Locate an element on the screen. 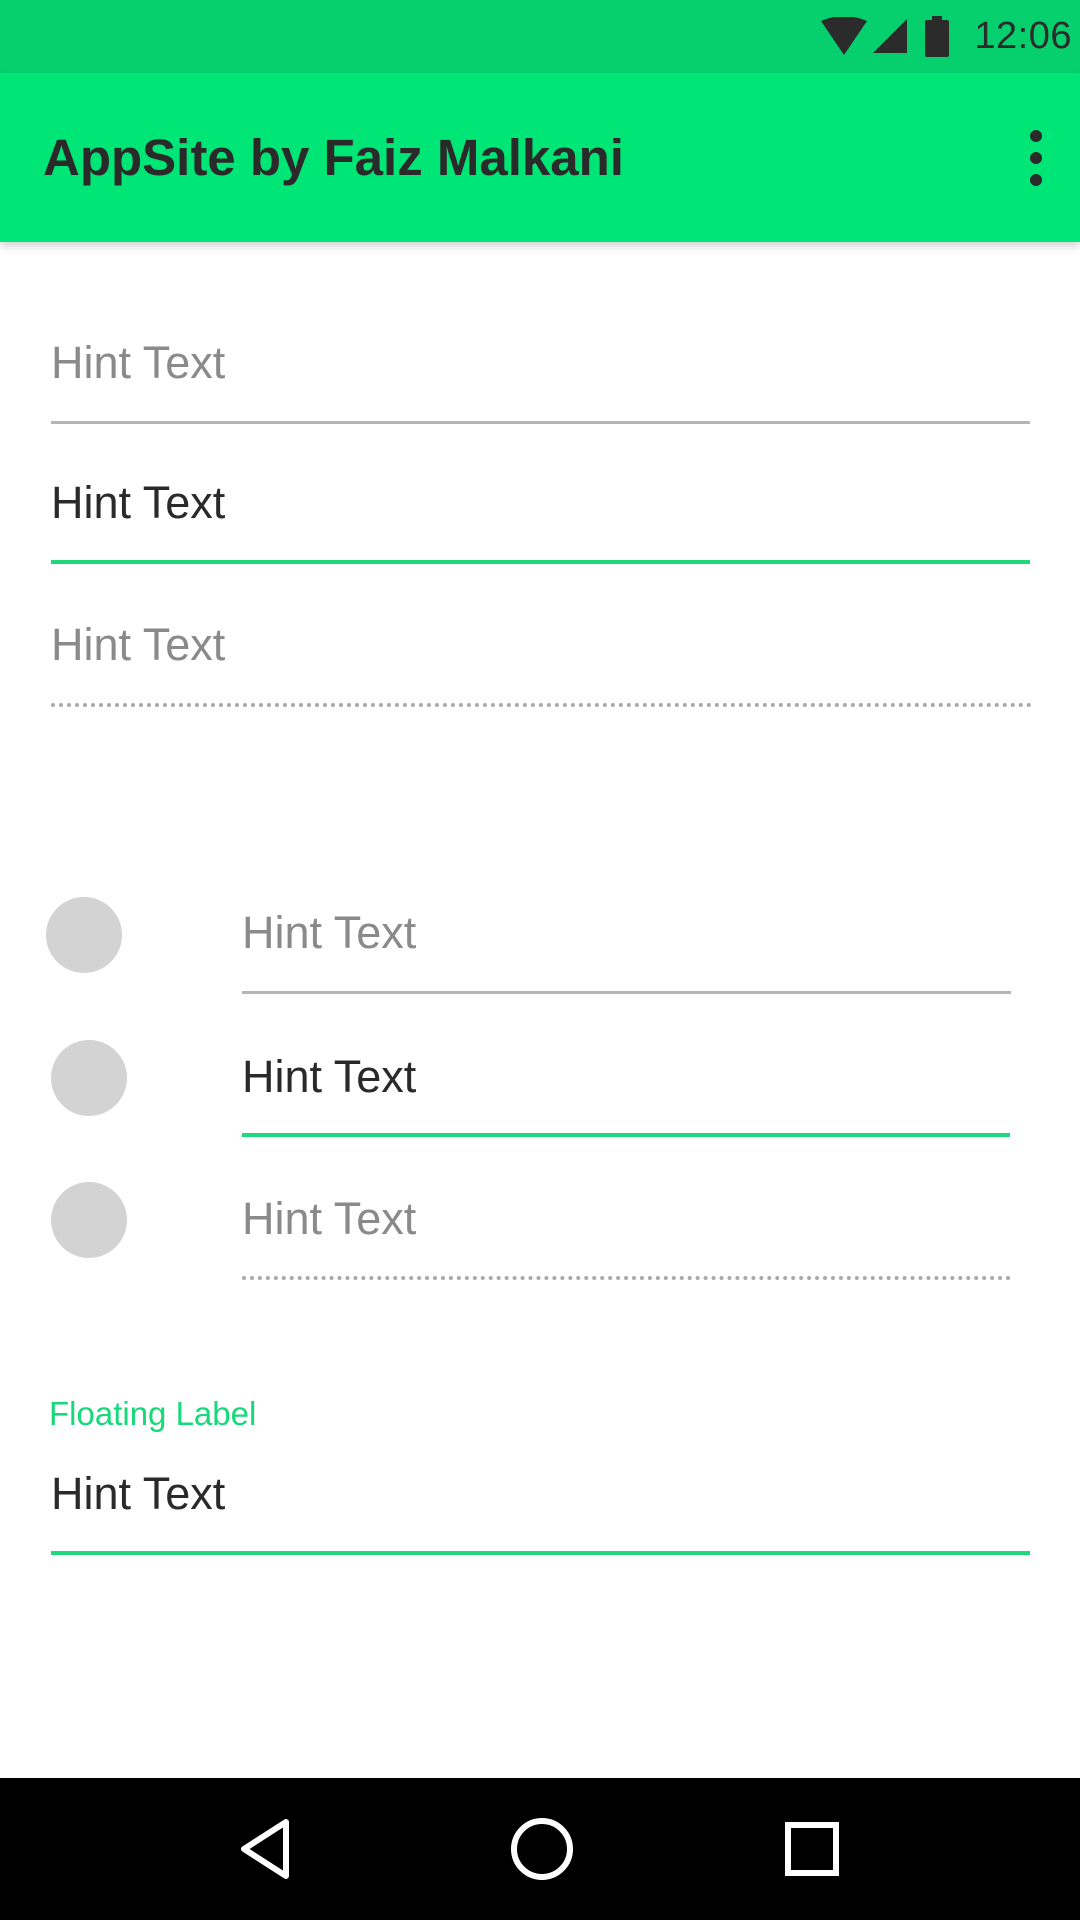  text-field-floating-label: Hint Text is located at coordinates (540, 1514).